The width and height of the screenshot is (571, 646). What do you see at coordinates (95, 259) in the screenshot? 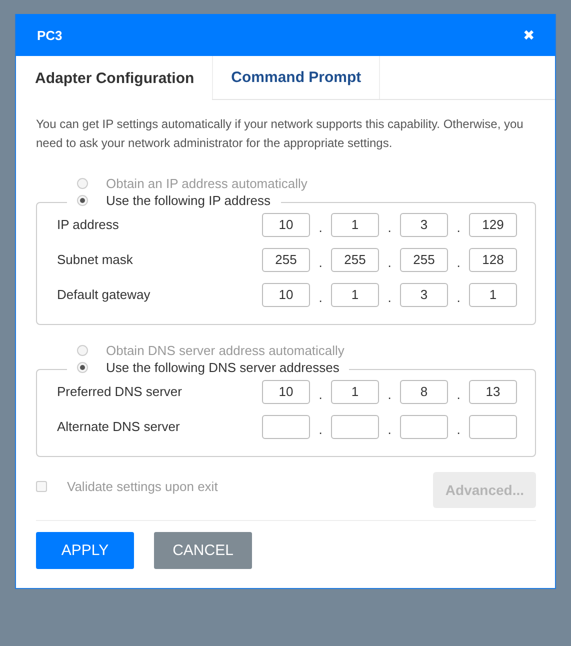
I see `field-label: Subnet mask` at bounding box center [95, 259].